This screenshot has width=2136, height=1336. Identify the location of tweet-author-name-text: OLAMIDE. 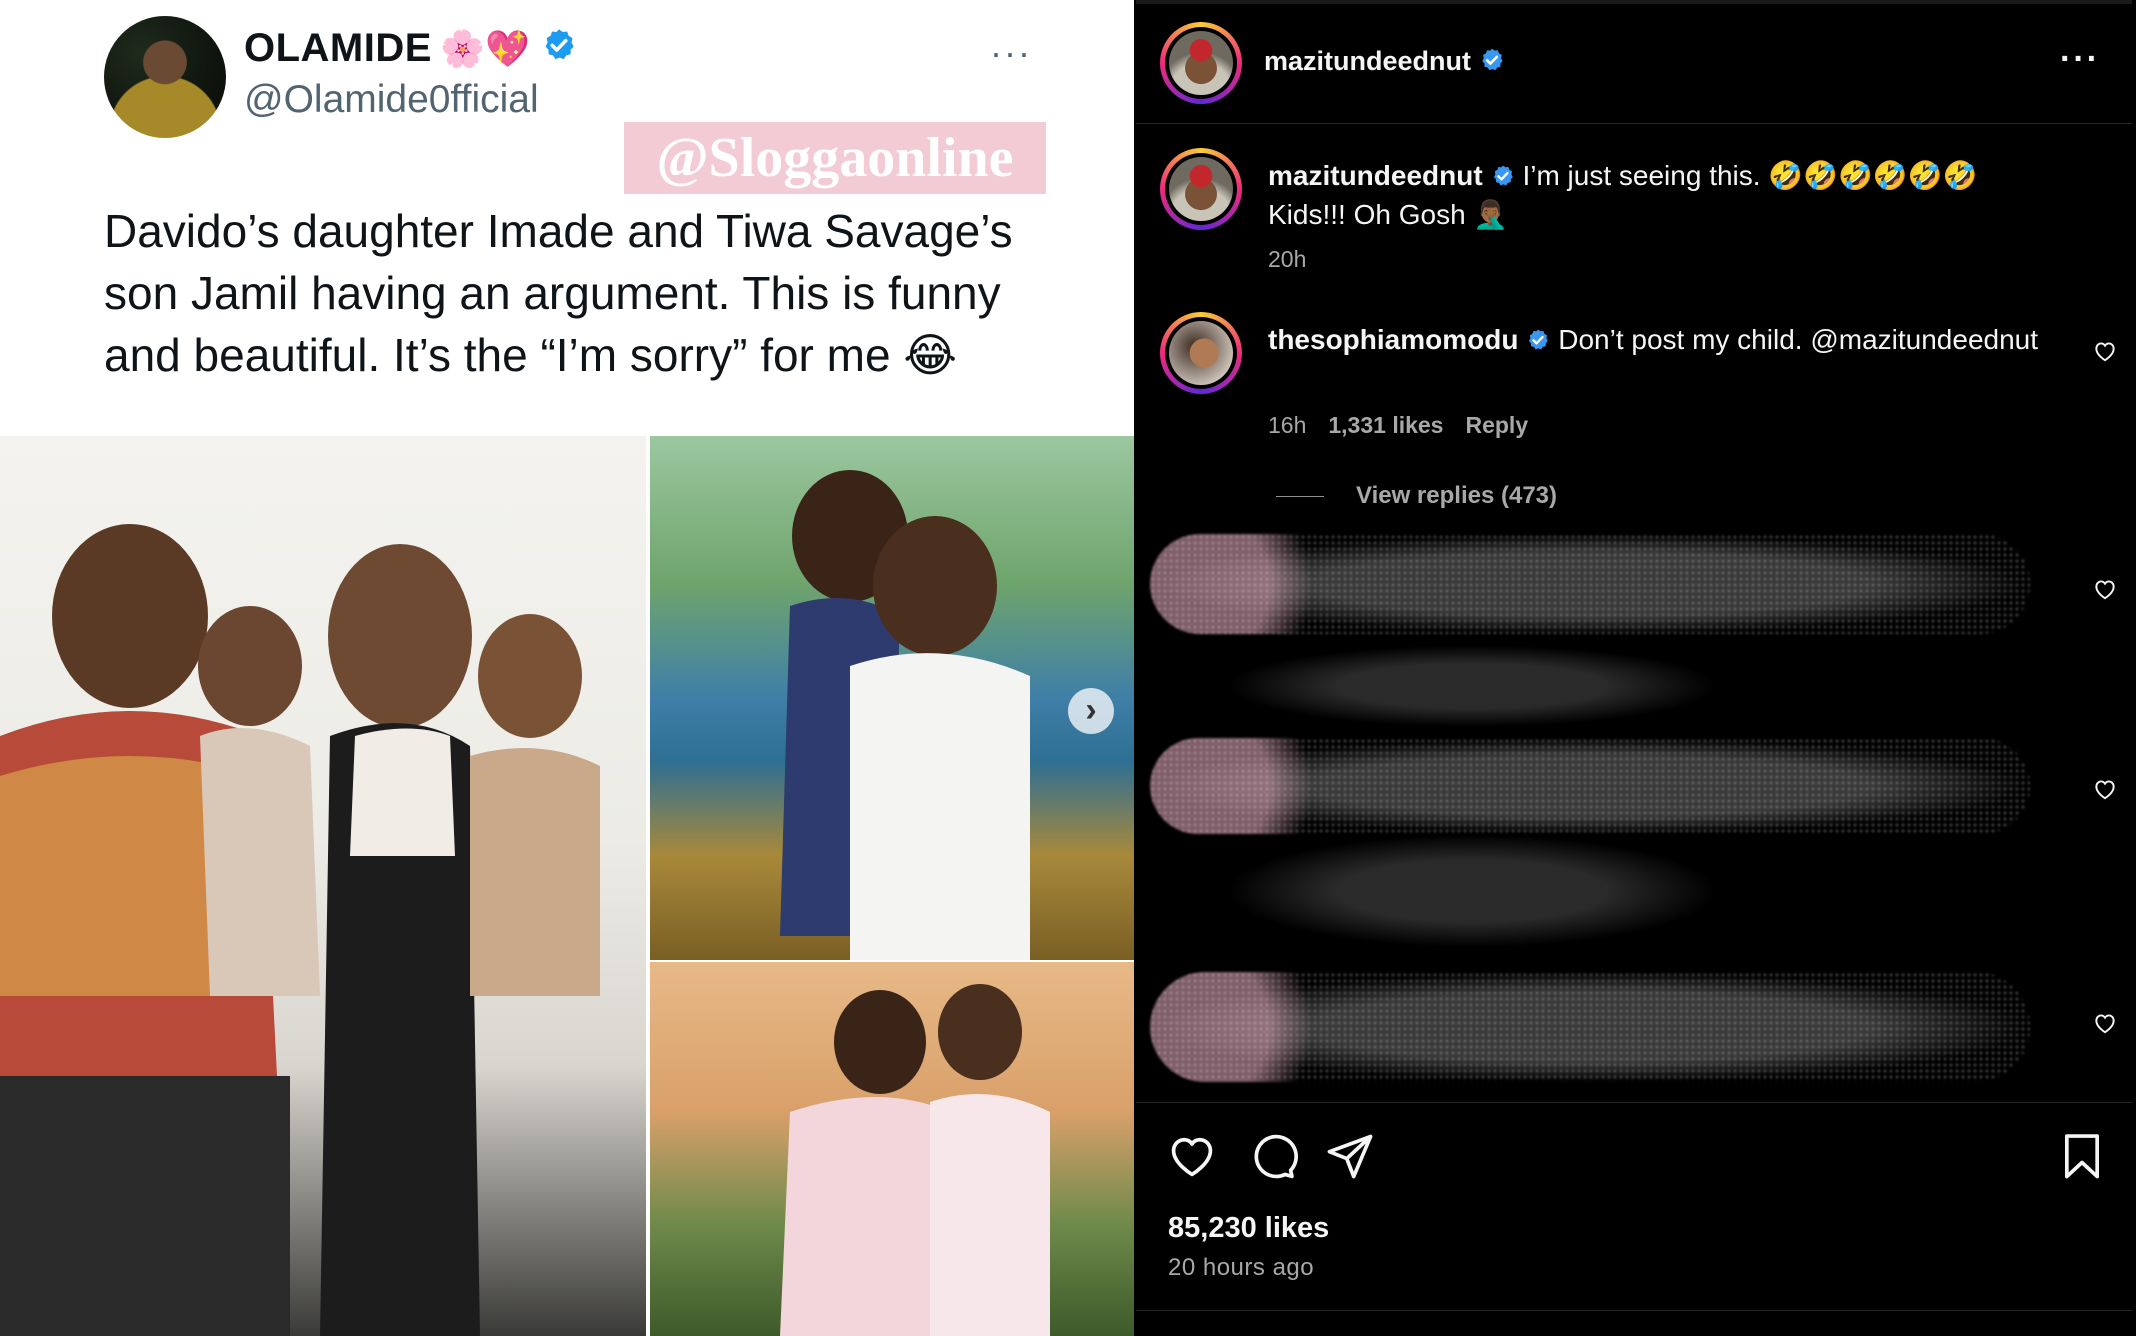
(338, 48).